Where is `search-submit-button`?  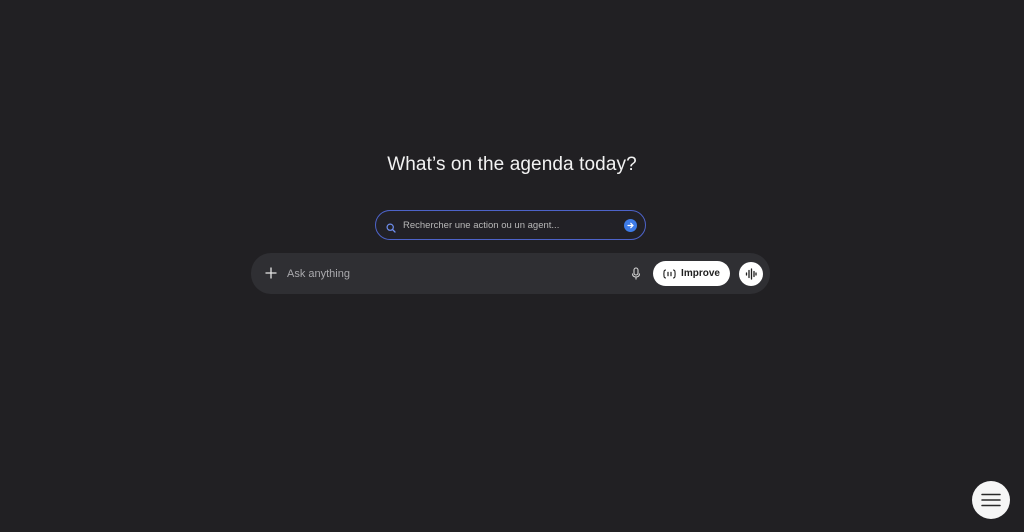
search-submit-button is located at coordinates (630, 225).